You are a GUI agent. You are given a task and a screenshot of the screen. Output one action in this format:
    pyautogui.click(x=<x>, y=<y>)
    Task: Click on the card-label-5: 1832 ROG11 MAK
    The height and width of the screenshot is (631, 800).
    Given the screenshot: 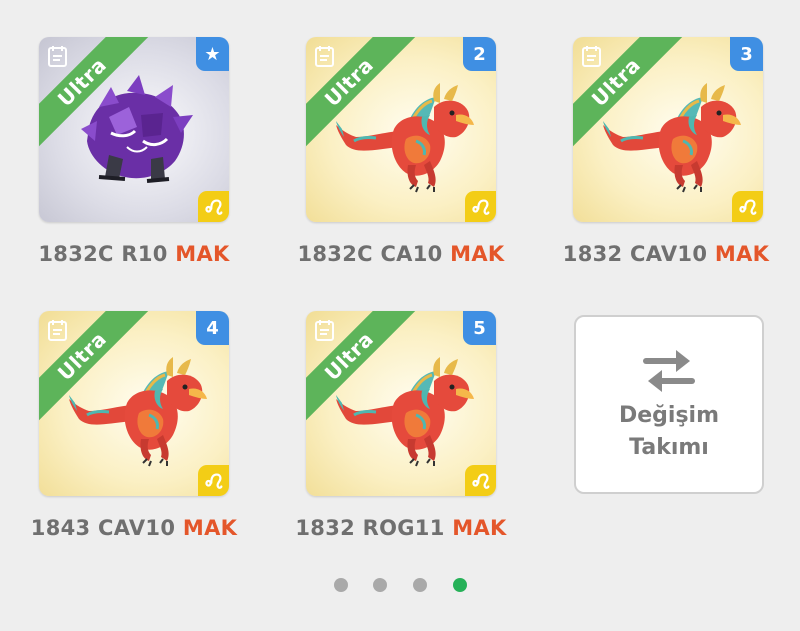 What is the action you would take?
    pyautogui.click(x=401, y=528)
    